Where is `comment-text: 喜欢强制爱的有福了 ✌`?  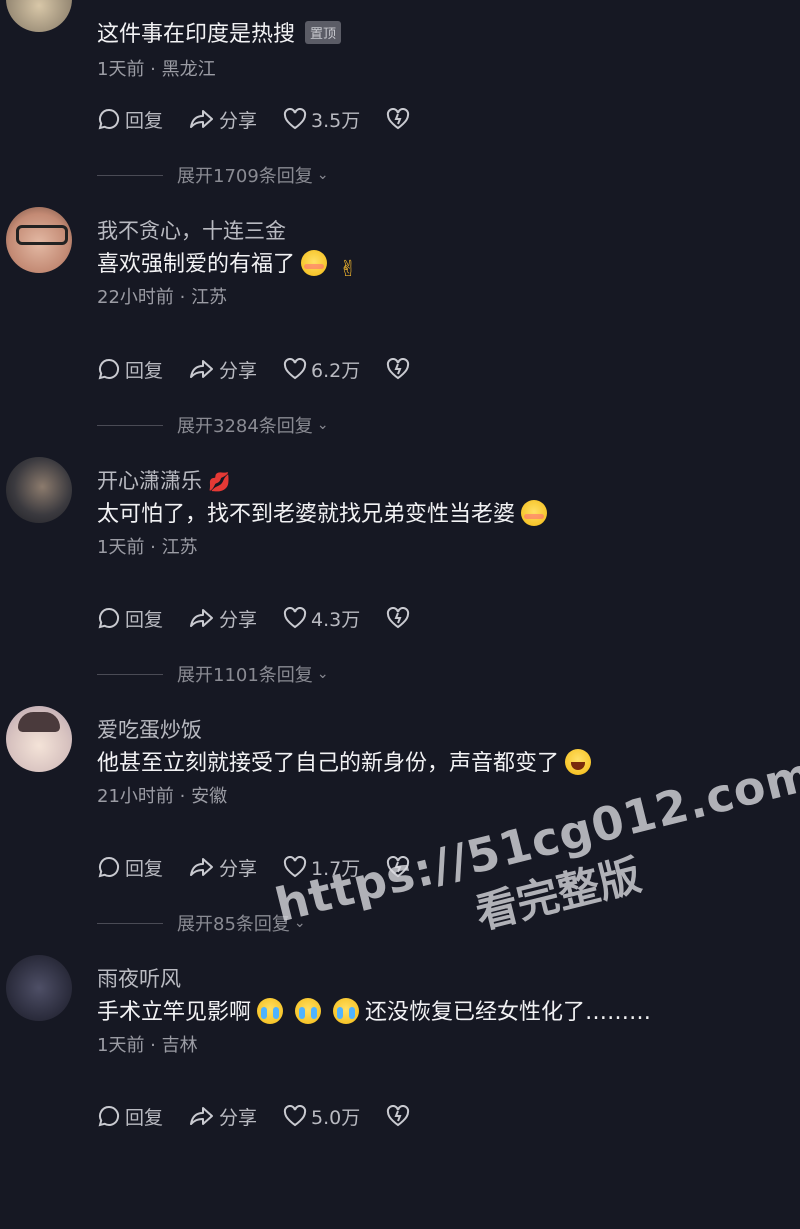
comment-text: 喜欢强制爱的有福了 ✌ is located at coordinates (227, 266).